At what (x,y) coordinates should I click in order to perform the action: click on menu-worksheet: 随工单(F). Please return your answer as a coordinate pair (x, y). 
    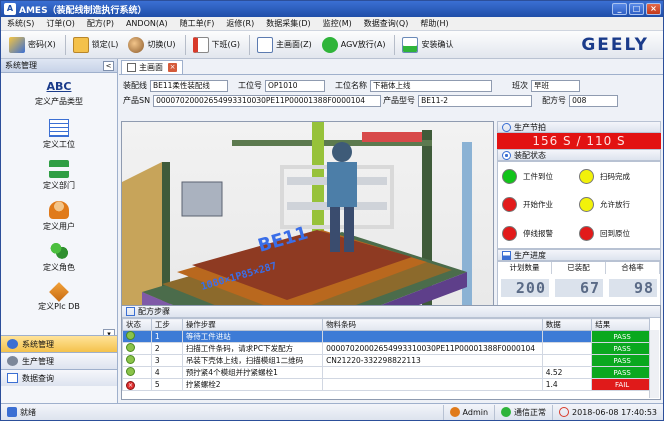
    Looking at the image, I should click on (197, 23).